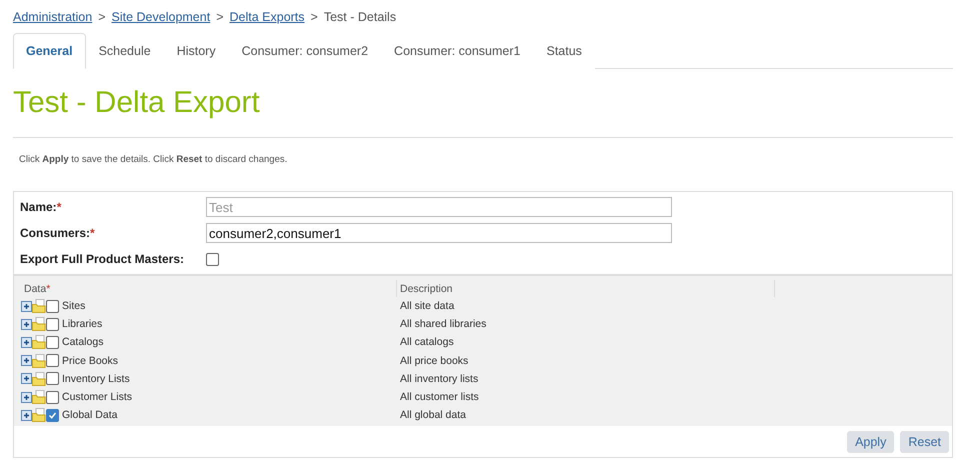  What do you see at coordinates (95, 397) in the screenshot?
I see `tree-item-label: Customer Lists` at bounding box center [95, 397].